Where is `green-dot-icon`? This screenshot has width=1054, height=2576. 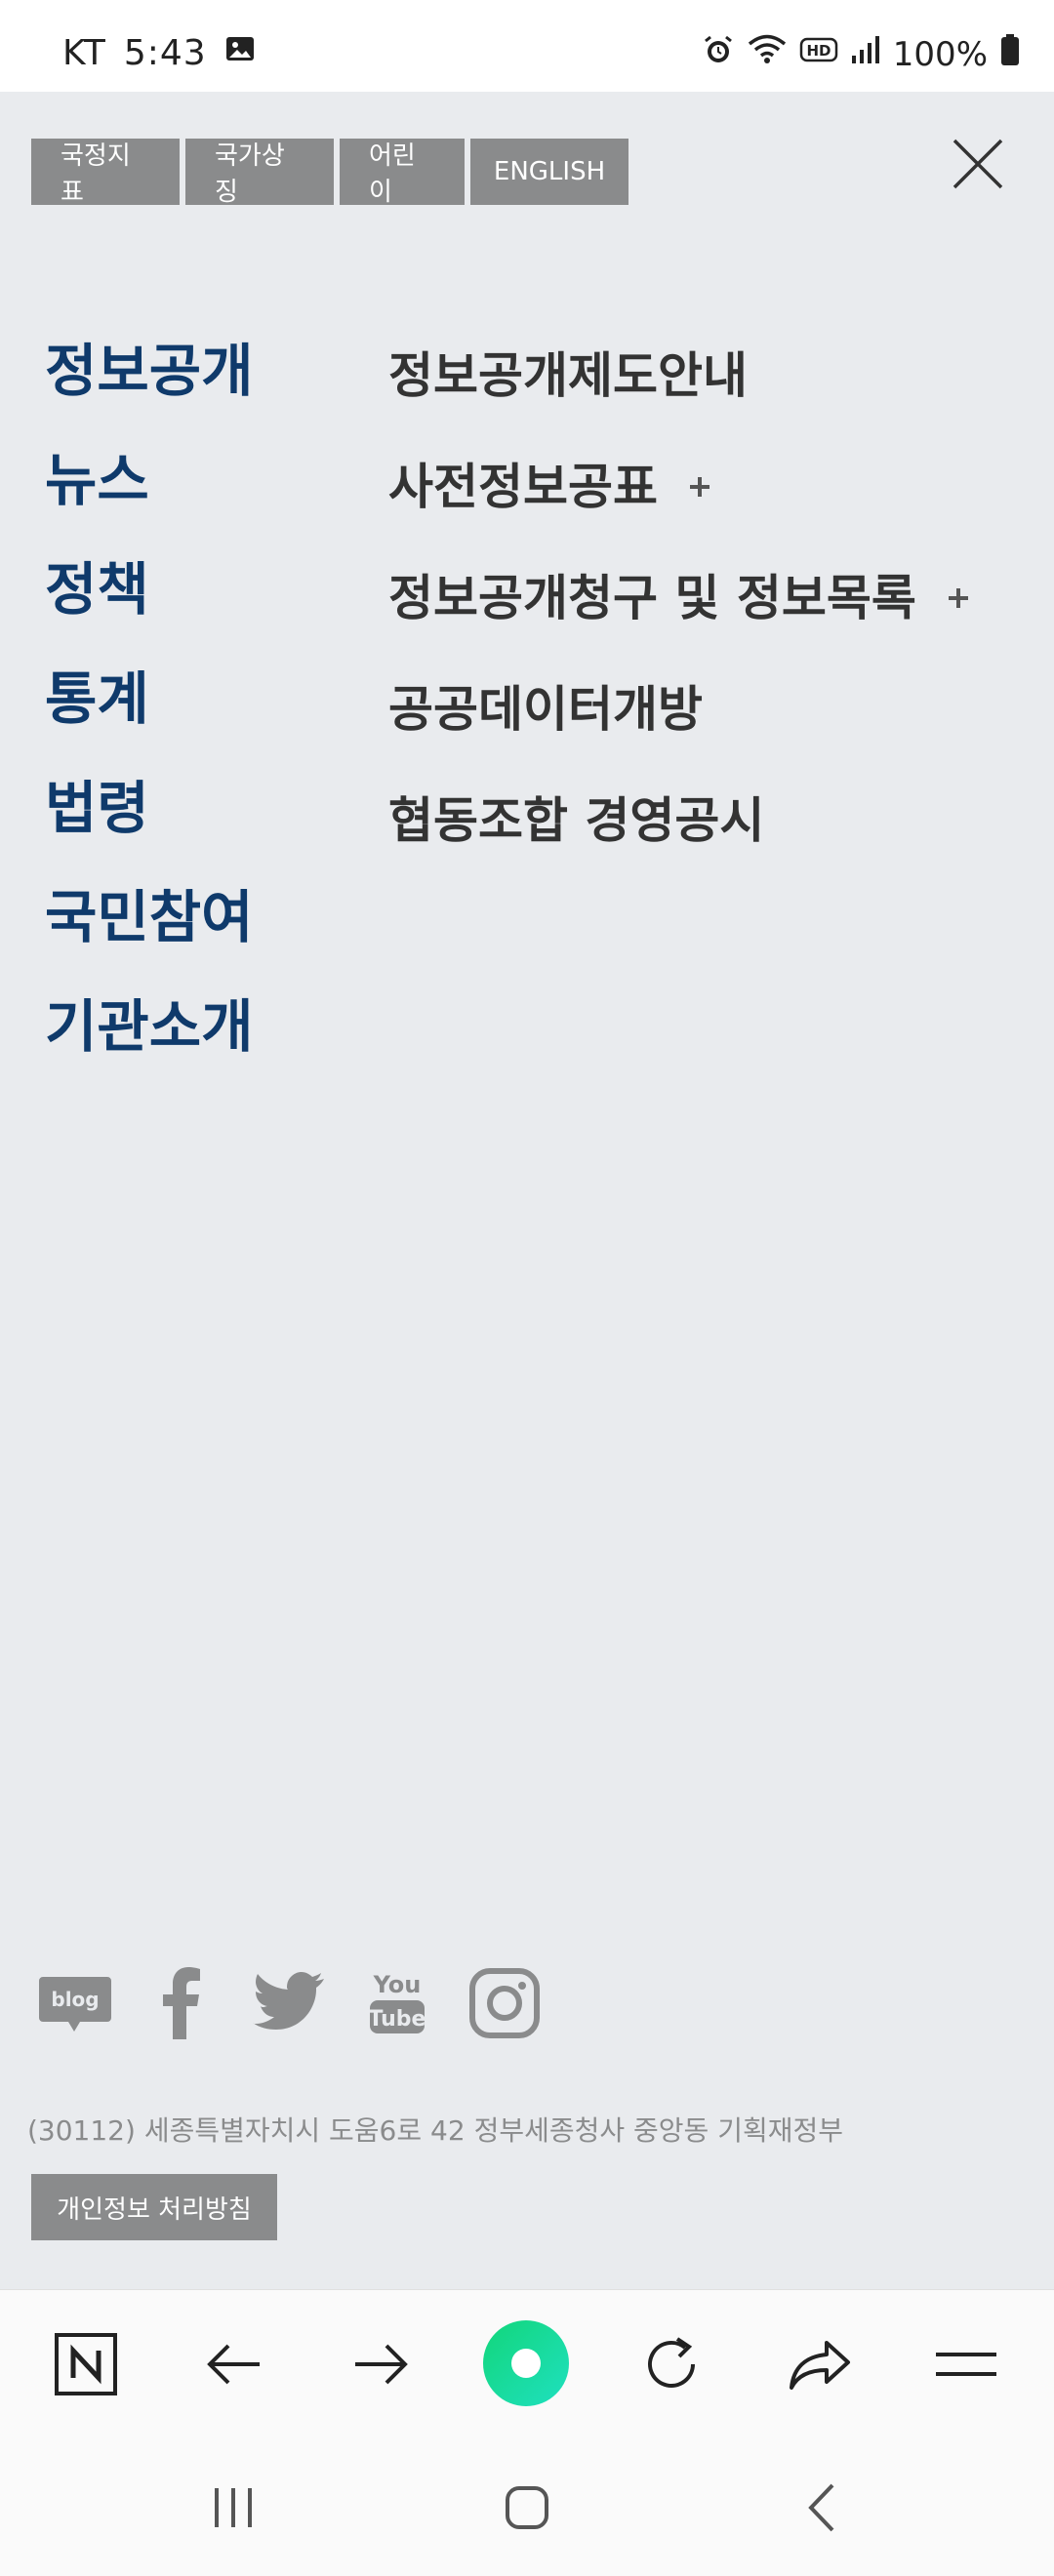 green-dot-icon is located at coordinates (526, 2363).